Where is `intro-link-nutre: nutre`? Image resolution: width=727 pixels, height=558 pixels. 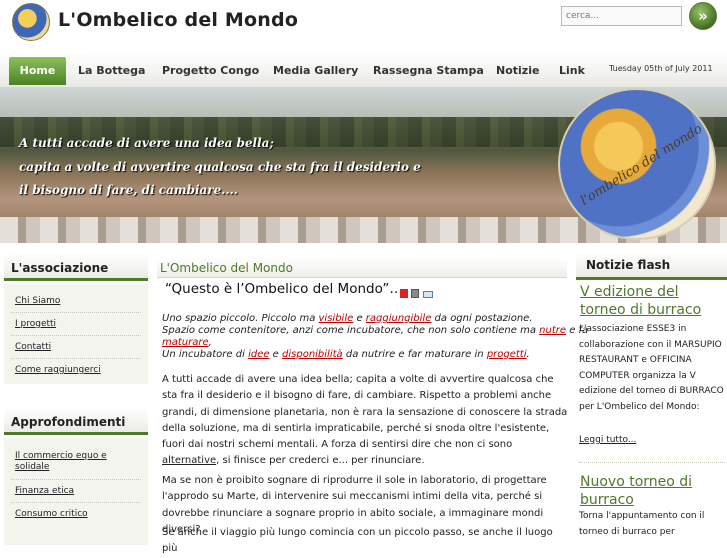 intro-link-nutre: nutre is located at coordinates (552, 330).